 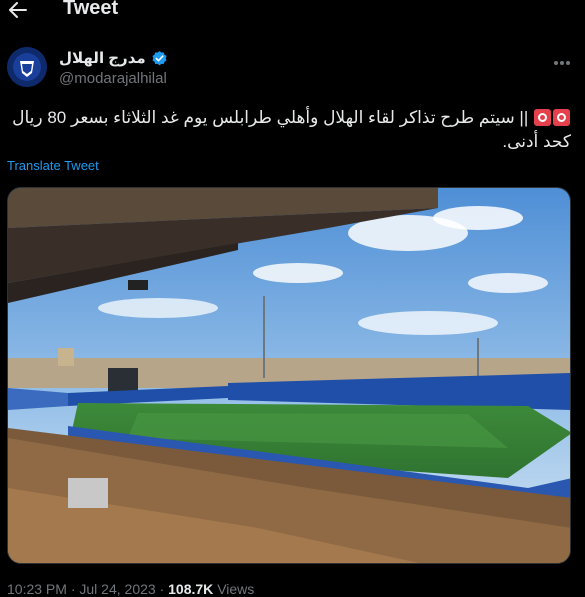 What do you see at coordinates (102, 58) in the screenshot?
I see `author-display-name: مدرج الهلال` at bounding box center [102, 58].